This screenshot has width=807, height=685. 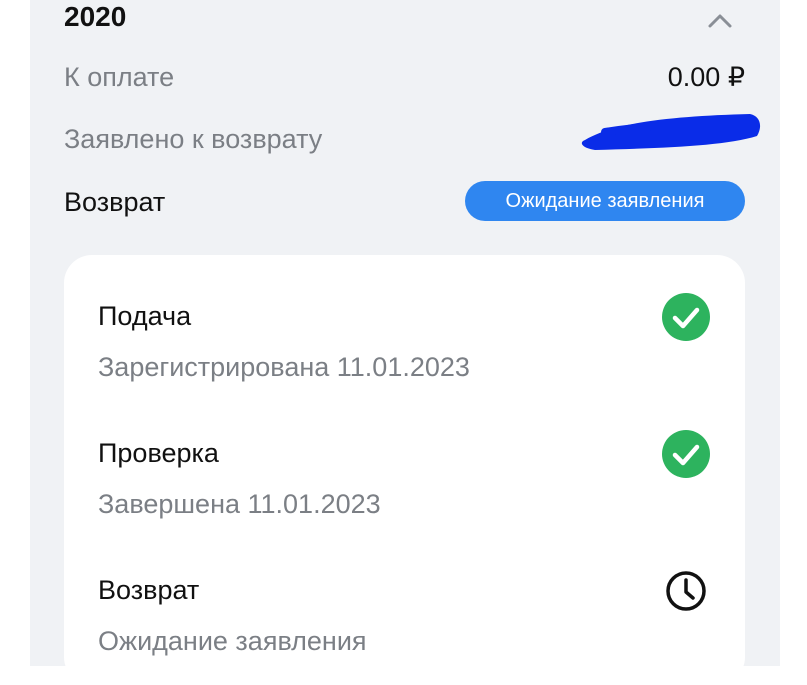 What do you see at coordinates (232, 641) in the screenshot?
I see `step-refund-subtitle: Ожидание заявления` at bounding box center [232, 641].